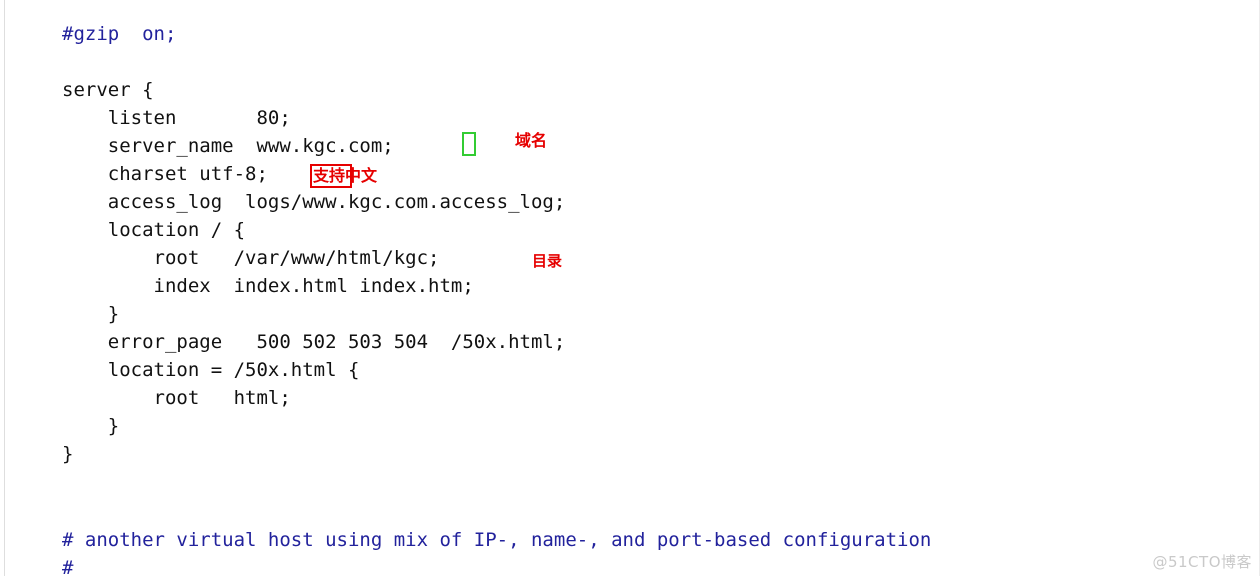 This screenshot has width=1260, height=582. What do you see at coordinates (469, 144) in the screenshot?
I see `annotation-green-box-server-name` at bounding box center [469, 144].